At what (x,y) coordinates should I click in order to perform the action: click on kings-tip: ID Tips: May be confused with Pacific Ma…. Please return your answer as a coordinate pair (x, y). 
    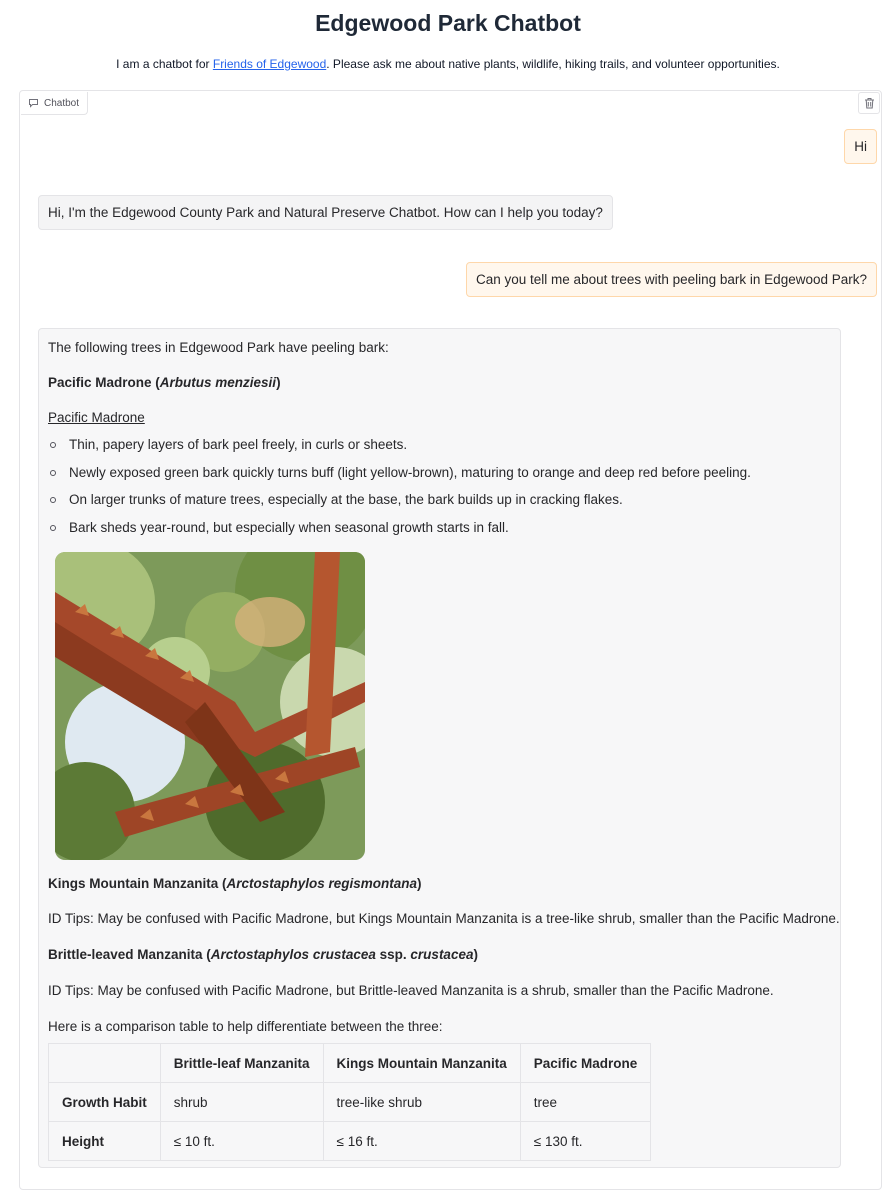
    Looking at the image, I should click on (444, 918).